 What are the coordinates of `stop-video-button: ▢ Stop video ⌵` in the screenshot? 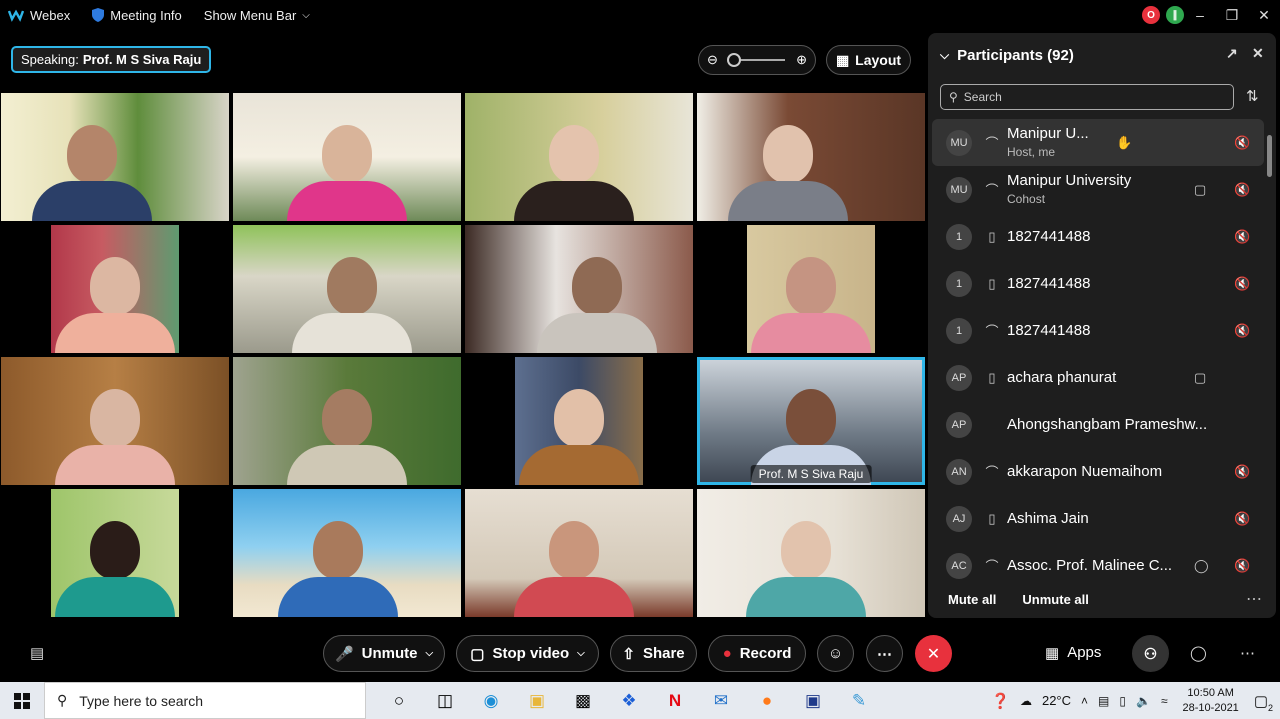 It's located at (527, 653).